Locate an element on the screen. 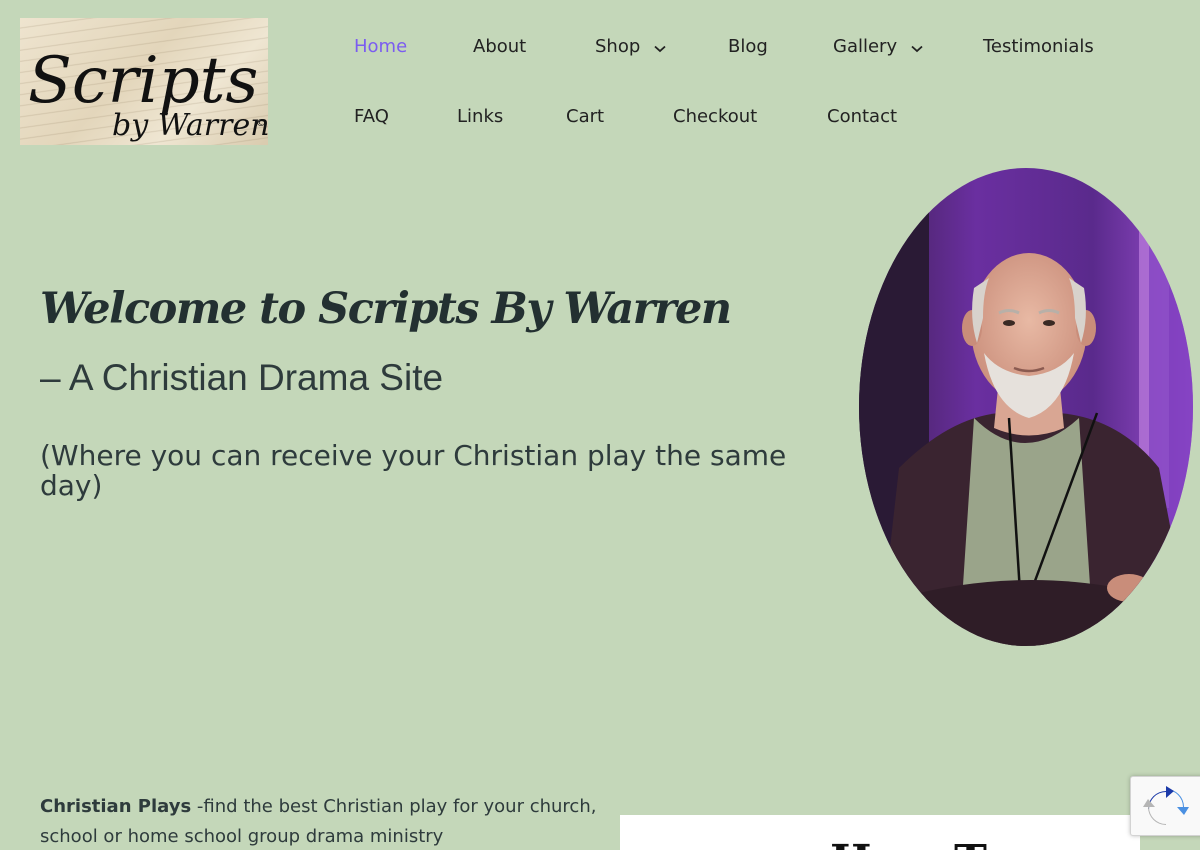  nav-shop: Shop is located at coordinates (630, 47).